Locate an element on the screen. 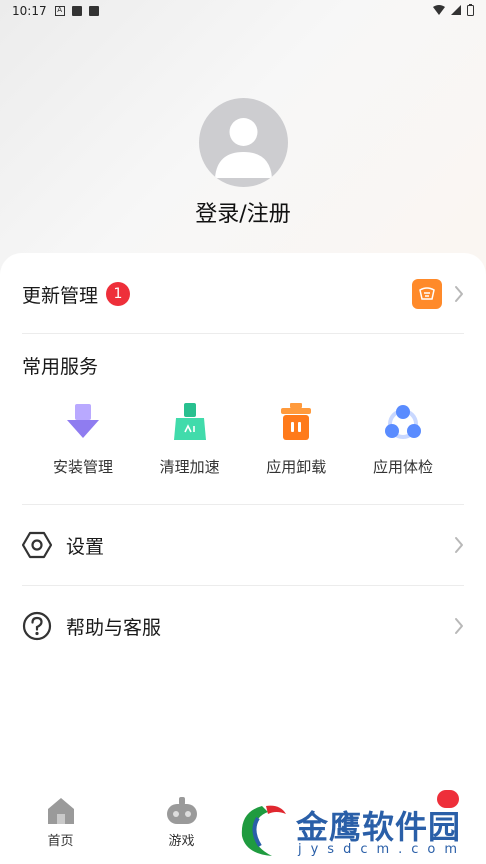 The width and height of the screenshot is (486, 864). checkup-nodes-icon is located at coordinates (402, 422).